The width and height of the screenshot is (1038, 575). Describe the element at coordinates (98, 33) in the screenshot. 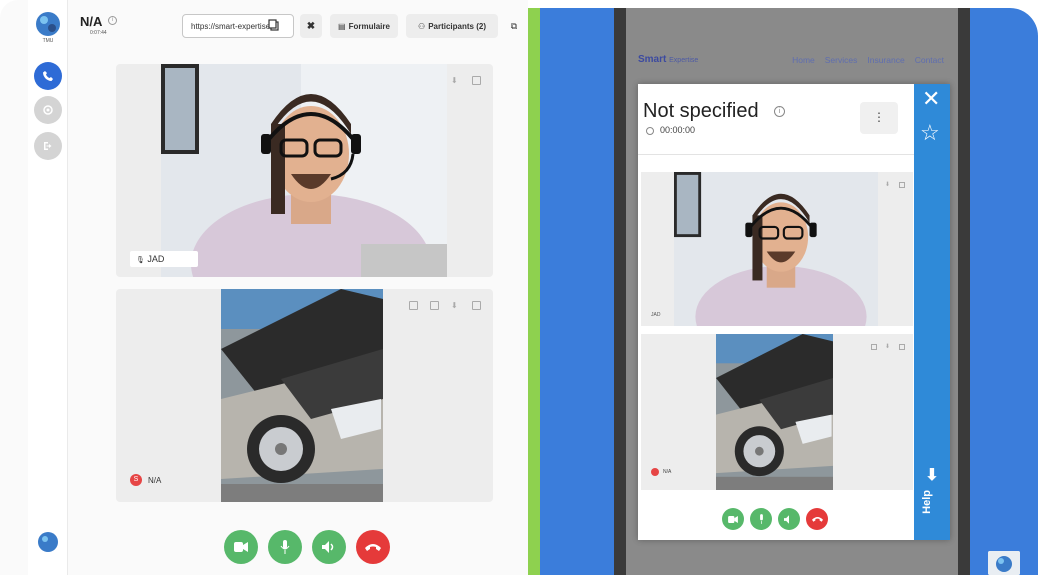

I see `call-timer: 0:07:44` at that location.